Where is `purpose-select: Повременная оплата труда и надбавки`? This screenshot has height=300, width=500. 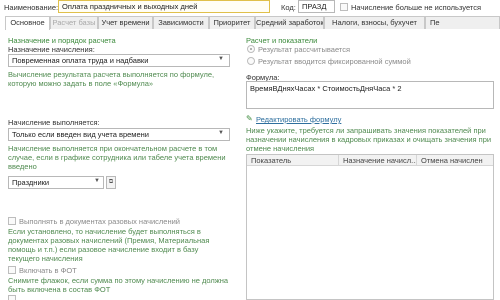 purpose-select: Повременная оплата труда и надбавки is located at coordinates (119, 60).